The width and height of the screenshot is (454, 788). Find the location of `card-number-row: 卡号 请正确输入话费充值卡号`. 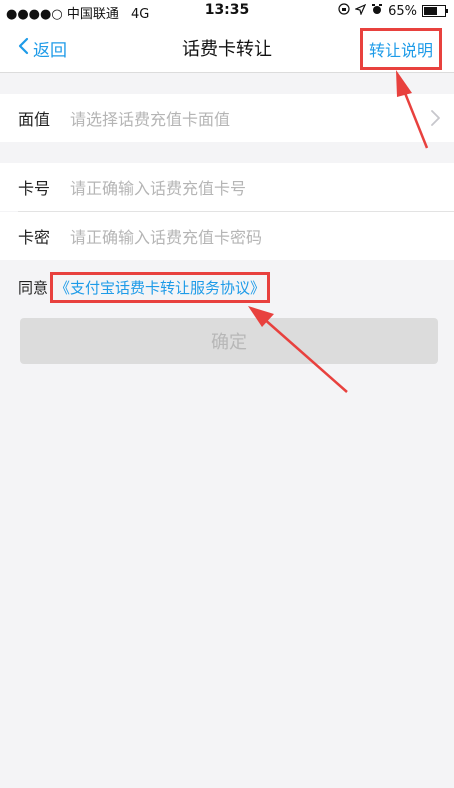

card-number-row: 卡号 请正确输入话费充值卡号 is located at coordinates (227, 187).